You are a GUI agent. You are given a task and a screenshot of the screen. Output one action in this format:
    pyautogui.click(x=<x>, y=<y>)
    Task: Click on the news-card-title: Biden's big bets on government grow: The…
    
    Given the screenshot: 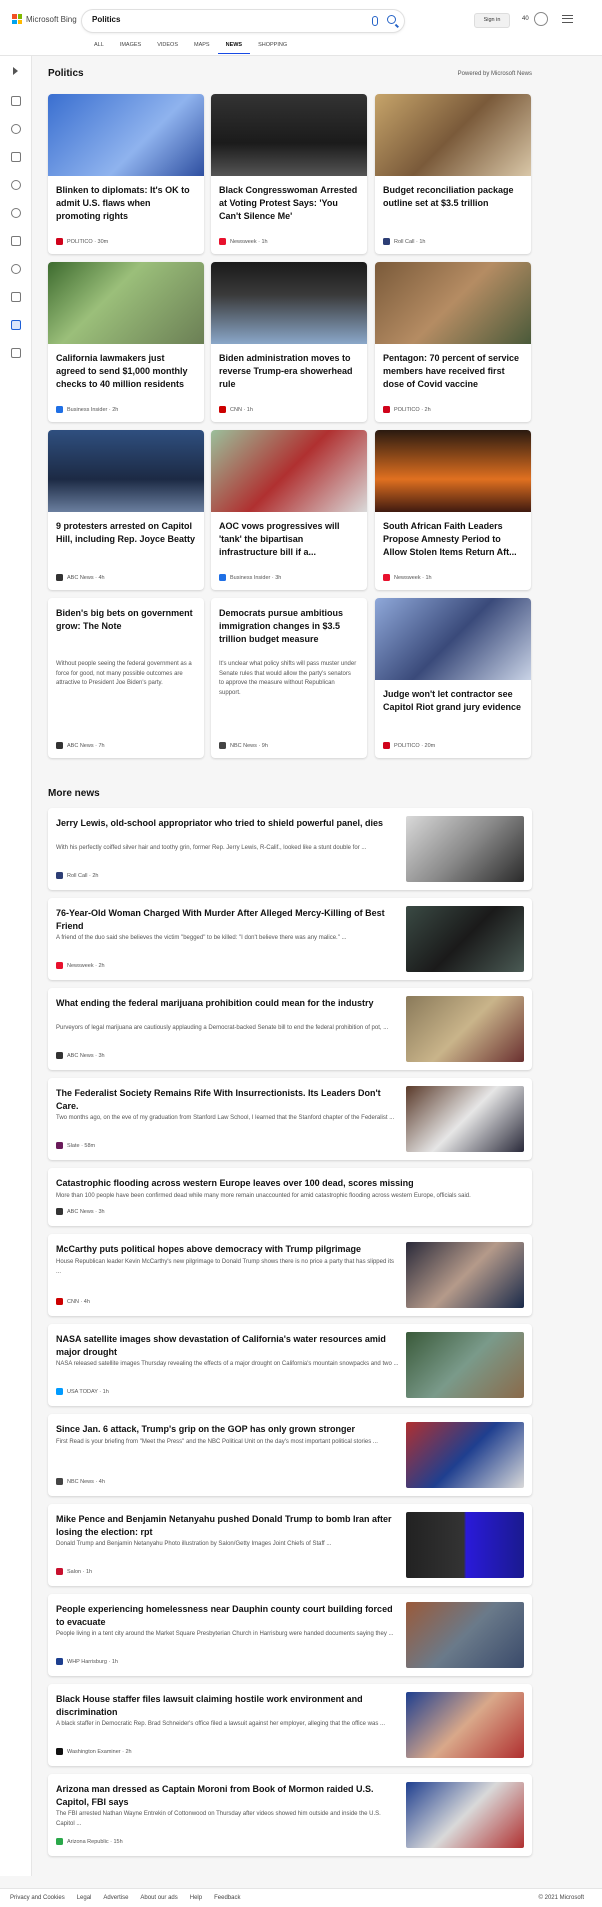 What is the action you would take?
    pyautogui.click(x=126, y=620)
    